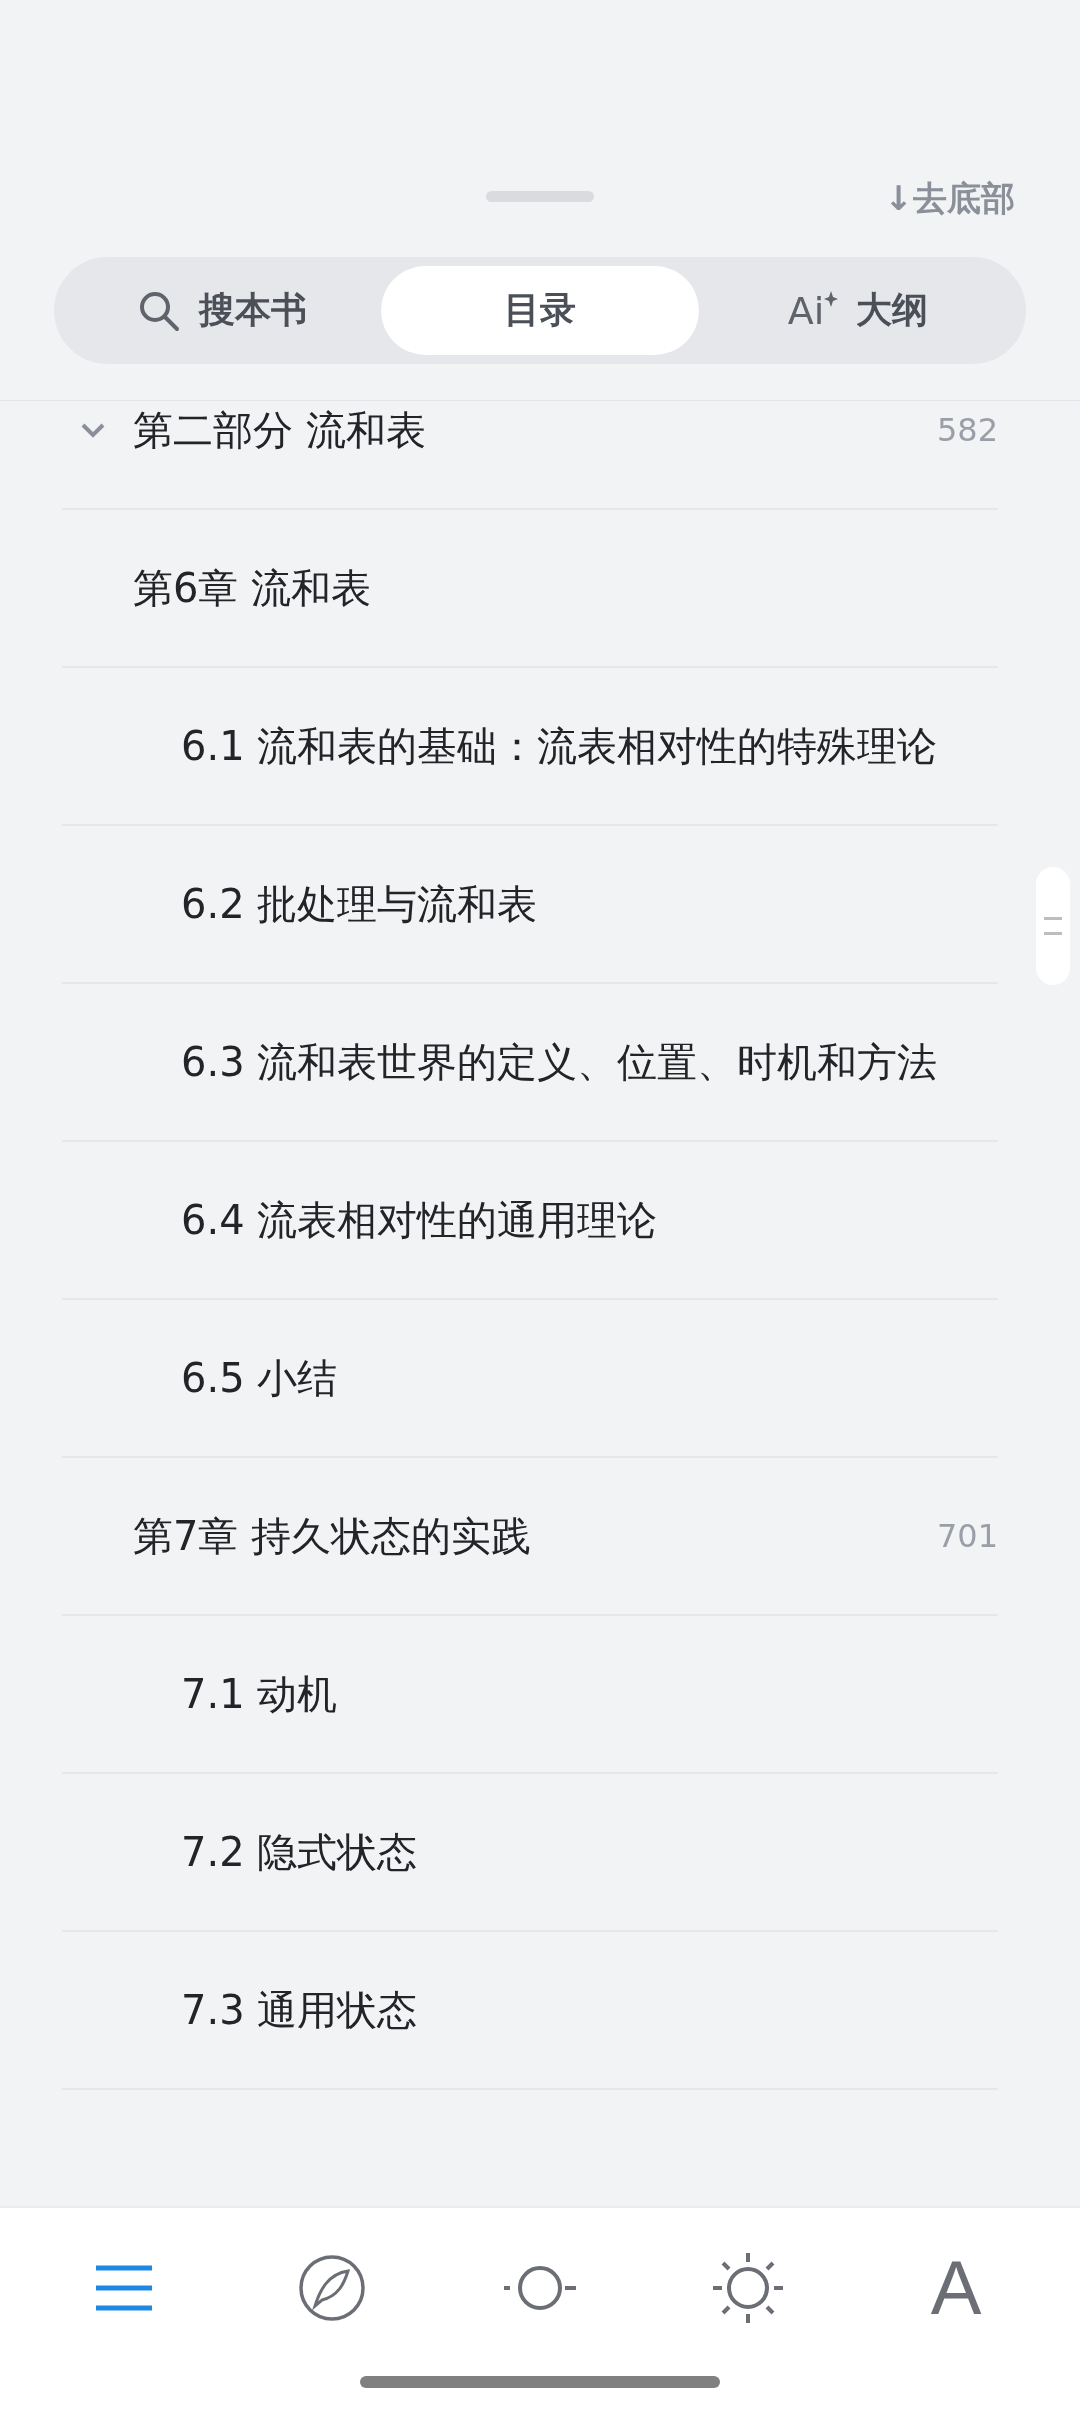 This screenshot has width=1080, height=2412. I want to click on toc-title: 6.4 流表相对性的通用理论, so click(420, 1220).